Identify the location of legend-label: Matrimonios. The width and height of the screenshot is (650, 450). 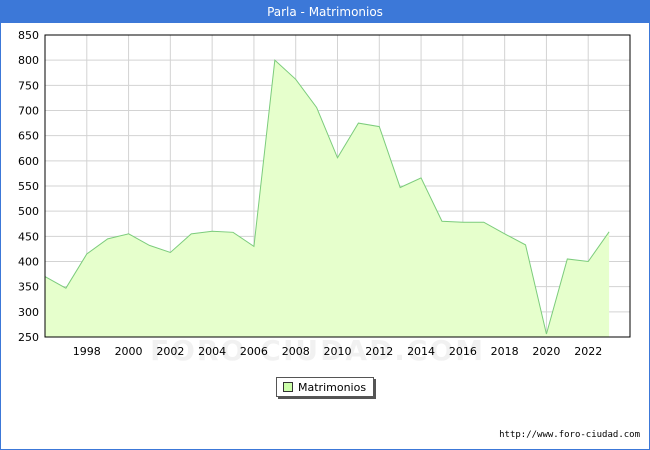
(332, 387).